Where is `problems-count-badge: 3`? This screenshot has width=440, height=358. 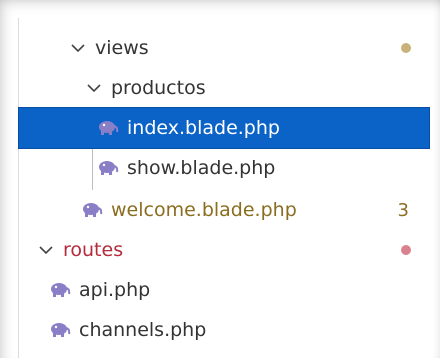
problems-count-badge: 3 is located at coordinates (403, 210).